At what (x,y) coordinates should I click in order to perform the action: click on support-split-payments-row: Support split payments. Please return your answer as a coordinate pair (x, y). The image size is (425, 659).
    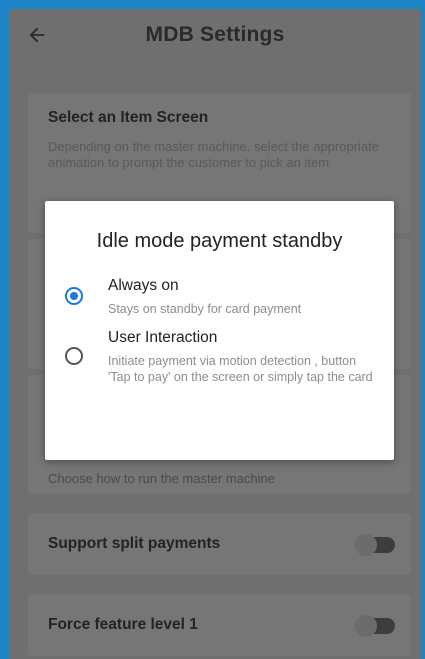
    Looking at the image, I should click on (219, 544).